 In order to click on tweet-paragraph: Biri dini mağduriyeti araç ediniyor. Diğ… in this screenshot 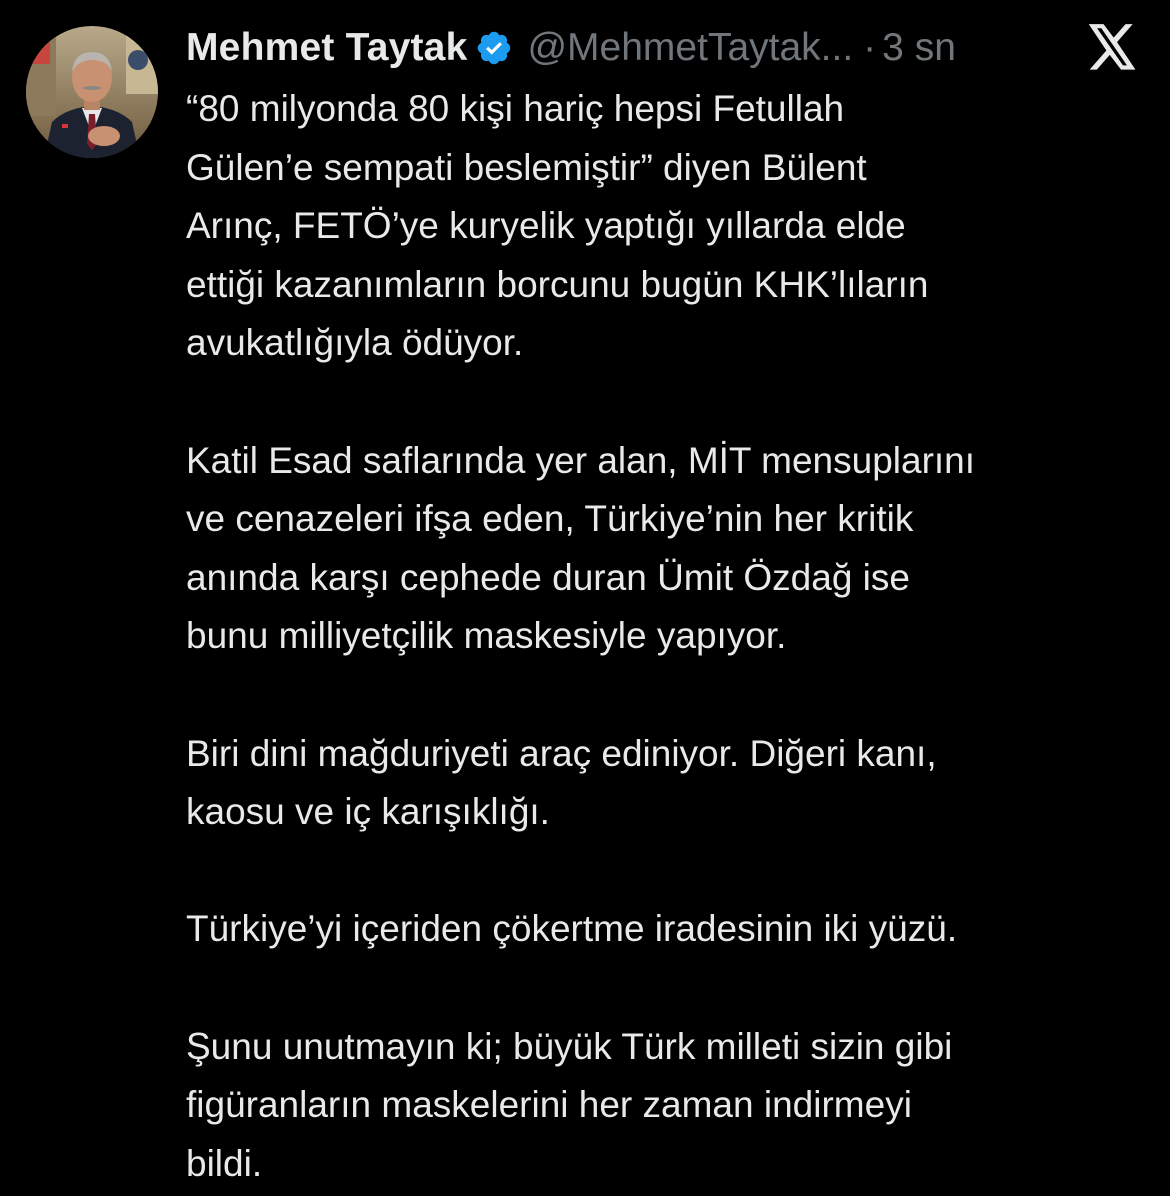, I will do `click(561, 782)`.